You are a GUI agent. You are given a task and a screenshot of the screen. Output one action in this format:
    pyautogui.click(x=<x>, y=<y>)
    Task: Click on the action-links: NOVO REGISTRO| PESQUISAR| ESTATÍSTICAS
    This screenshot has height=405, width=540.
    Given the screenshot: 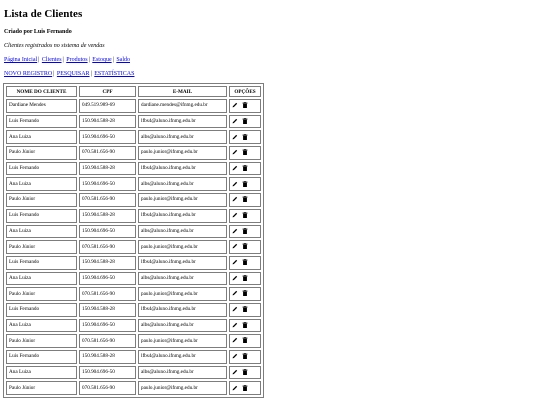 What is the action you would take?
    pyautogui.click(x=272, y=74)
    